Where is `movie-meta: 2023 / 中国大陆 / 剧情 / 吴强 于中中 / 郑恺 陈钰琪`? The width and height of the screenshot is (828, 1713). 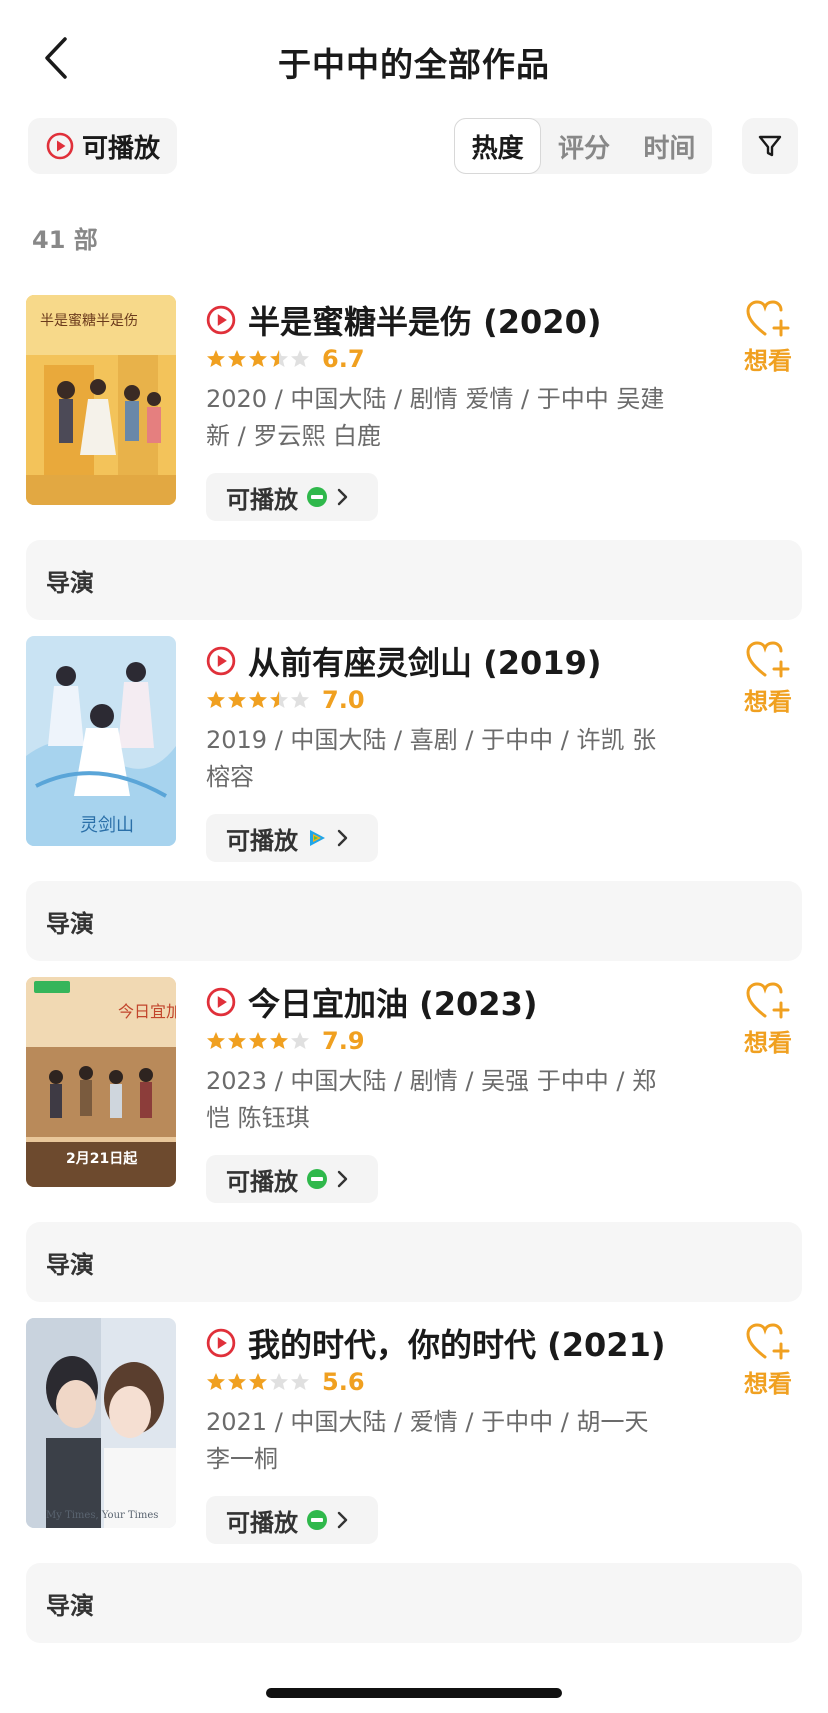 movie-meta: 2023 / 中国大陆 / 剧情 / 吴强 于中中 / 郑恺 陈钰琪 is located at coordinates (431, 1099).